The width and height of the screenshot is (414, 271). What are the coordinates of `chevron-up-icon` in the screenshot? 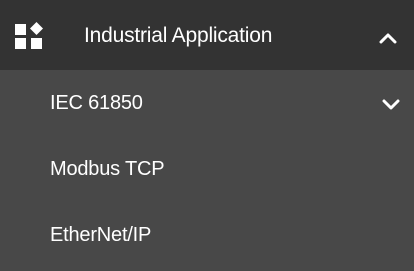 It's located at (388, 37).